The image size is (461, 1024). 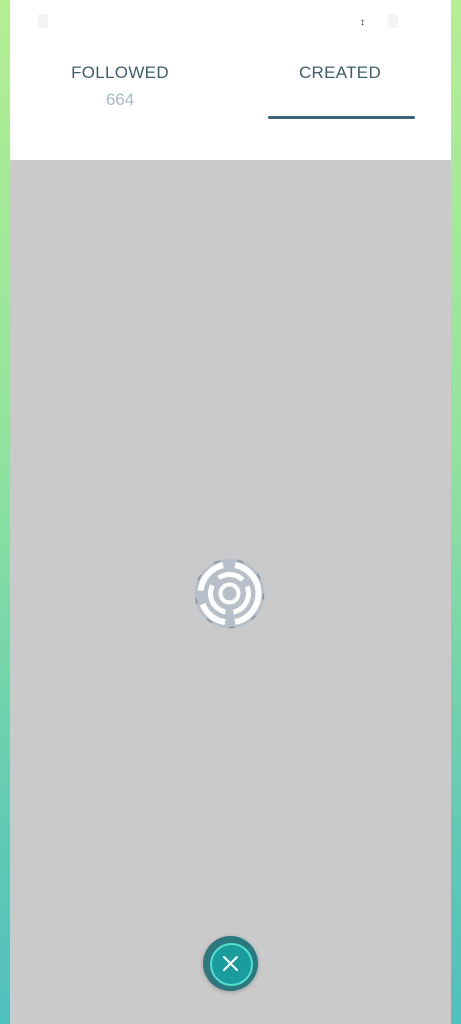 I want to click on tab-followed-label: FOLLOWED, so click(x=120, y=72).